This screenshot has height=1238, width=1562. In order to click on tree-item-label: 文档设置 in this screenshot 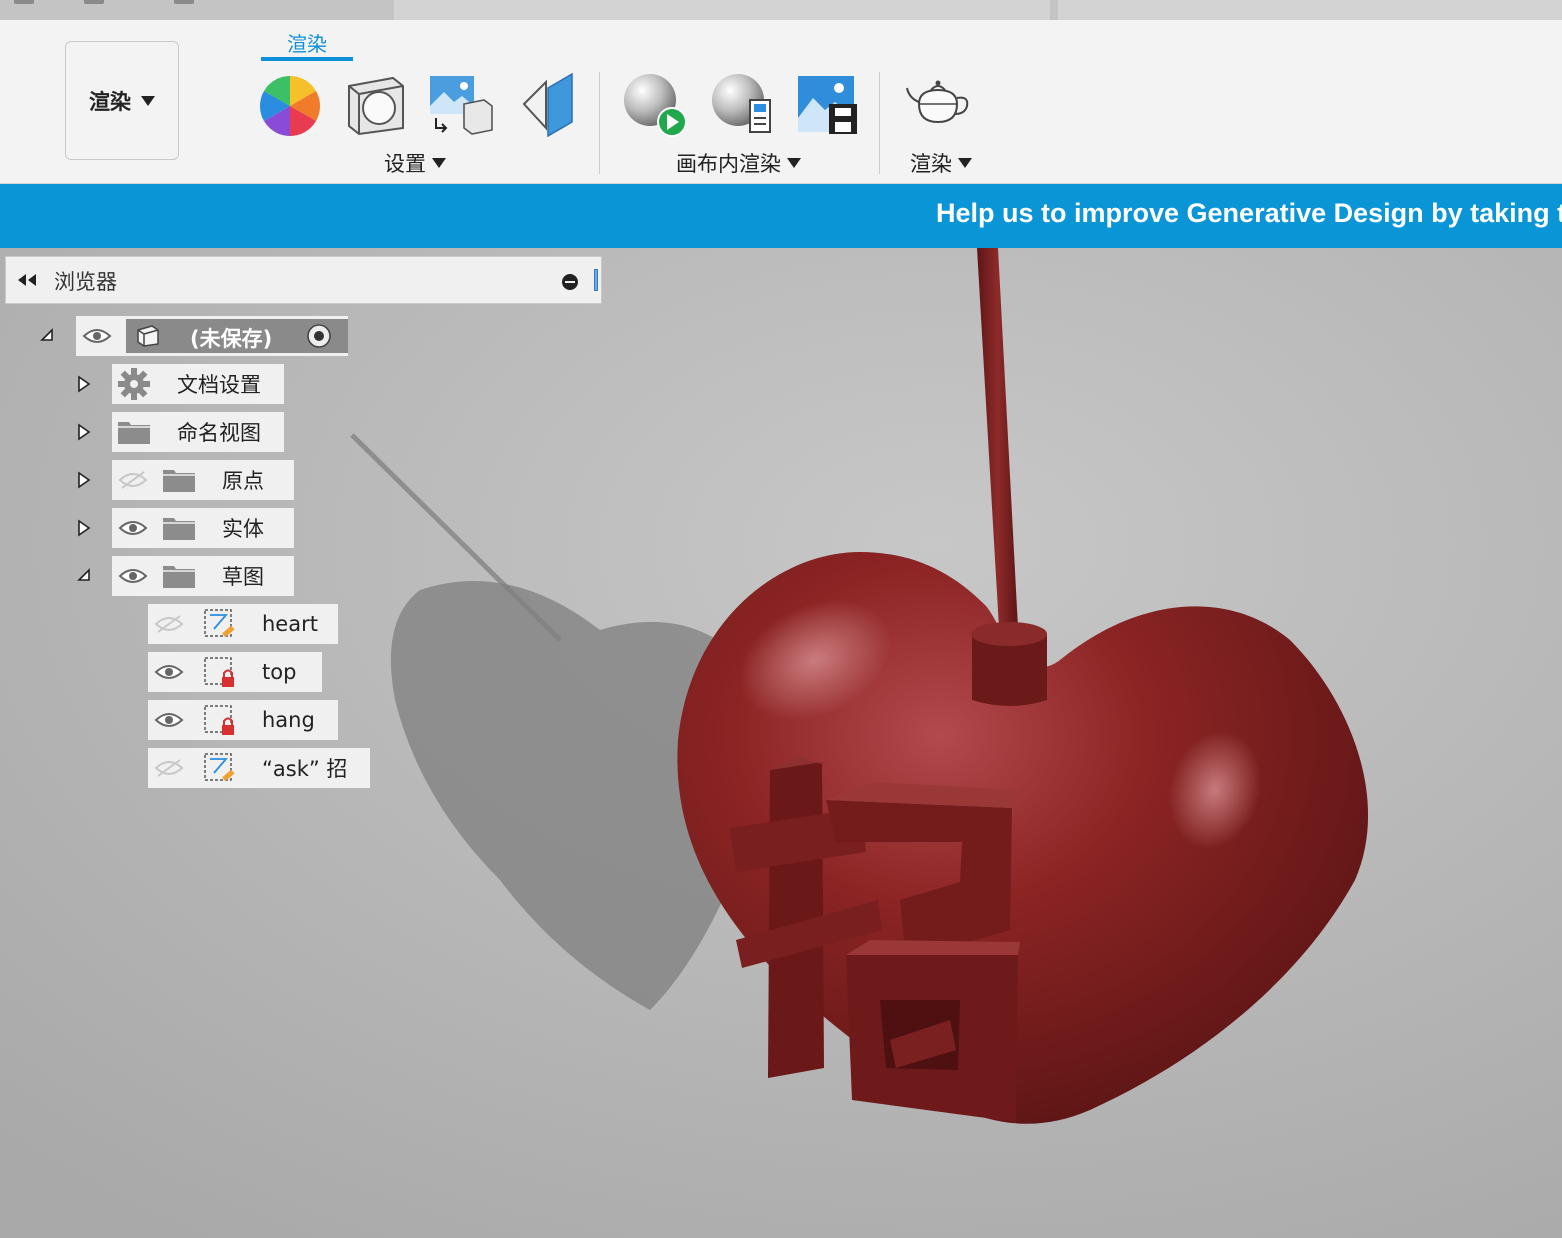, I will do `click(219, 385)`.